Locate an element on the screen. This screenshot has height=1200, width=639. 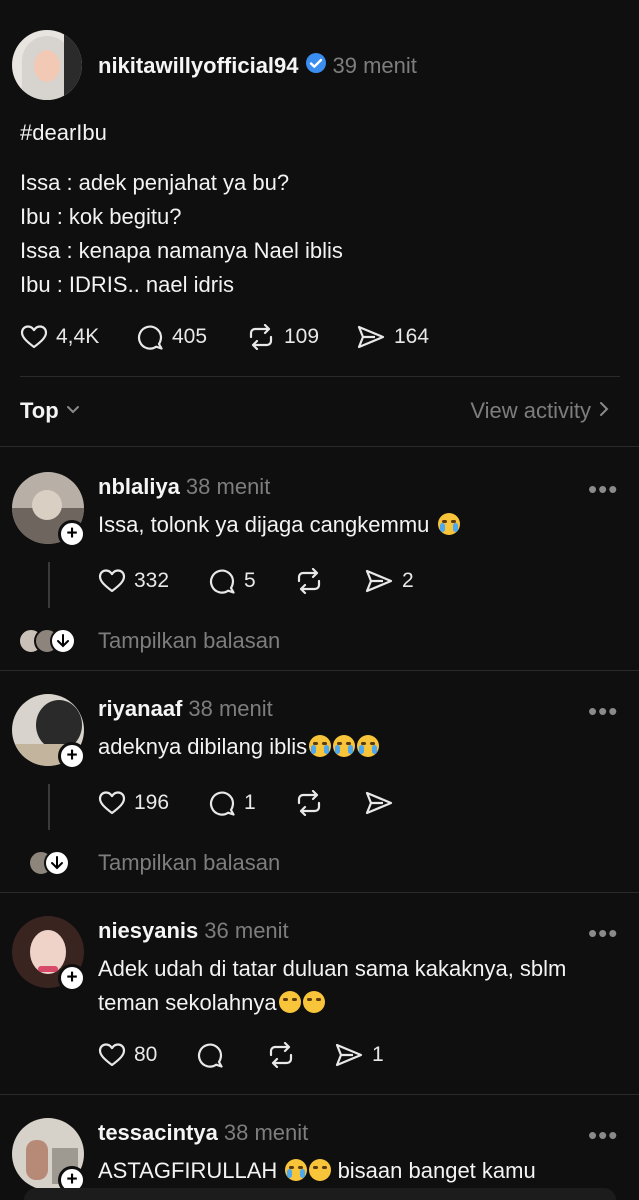
post-like-count: 4,4K is located at coordinates (78, 336).